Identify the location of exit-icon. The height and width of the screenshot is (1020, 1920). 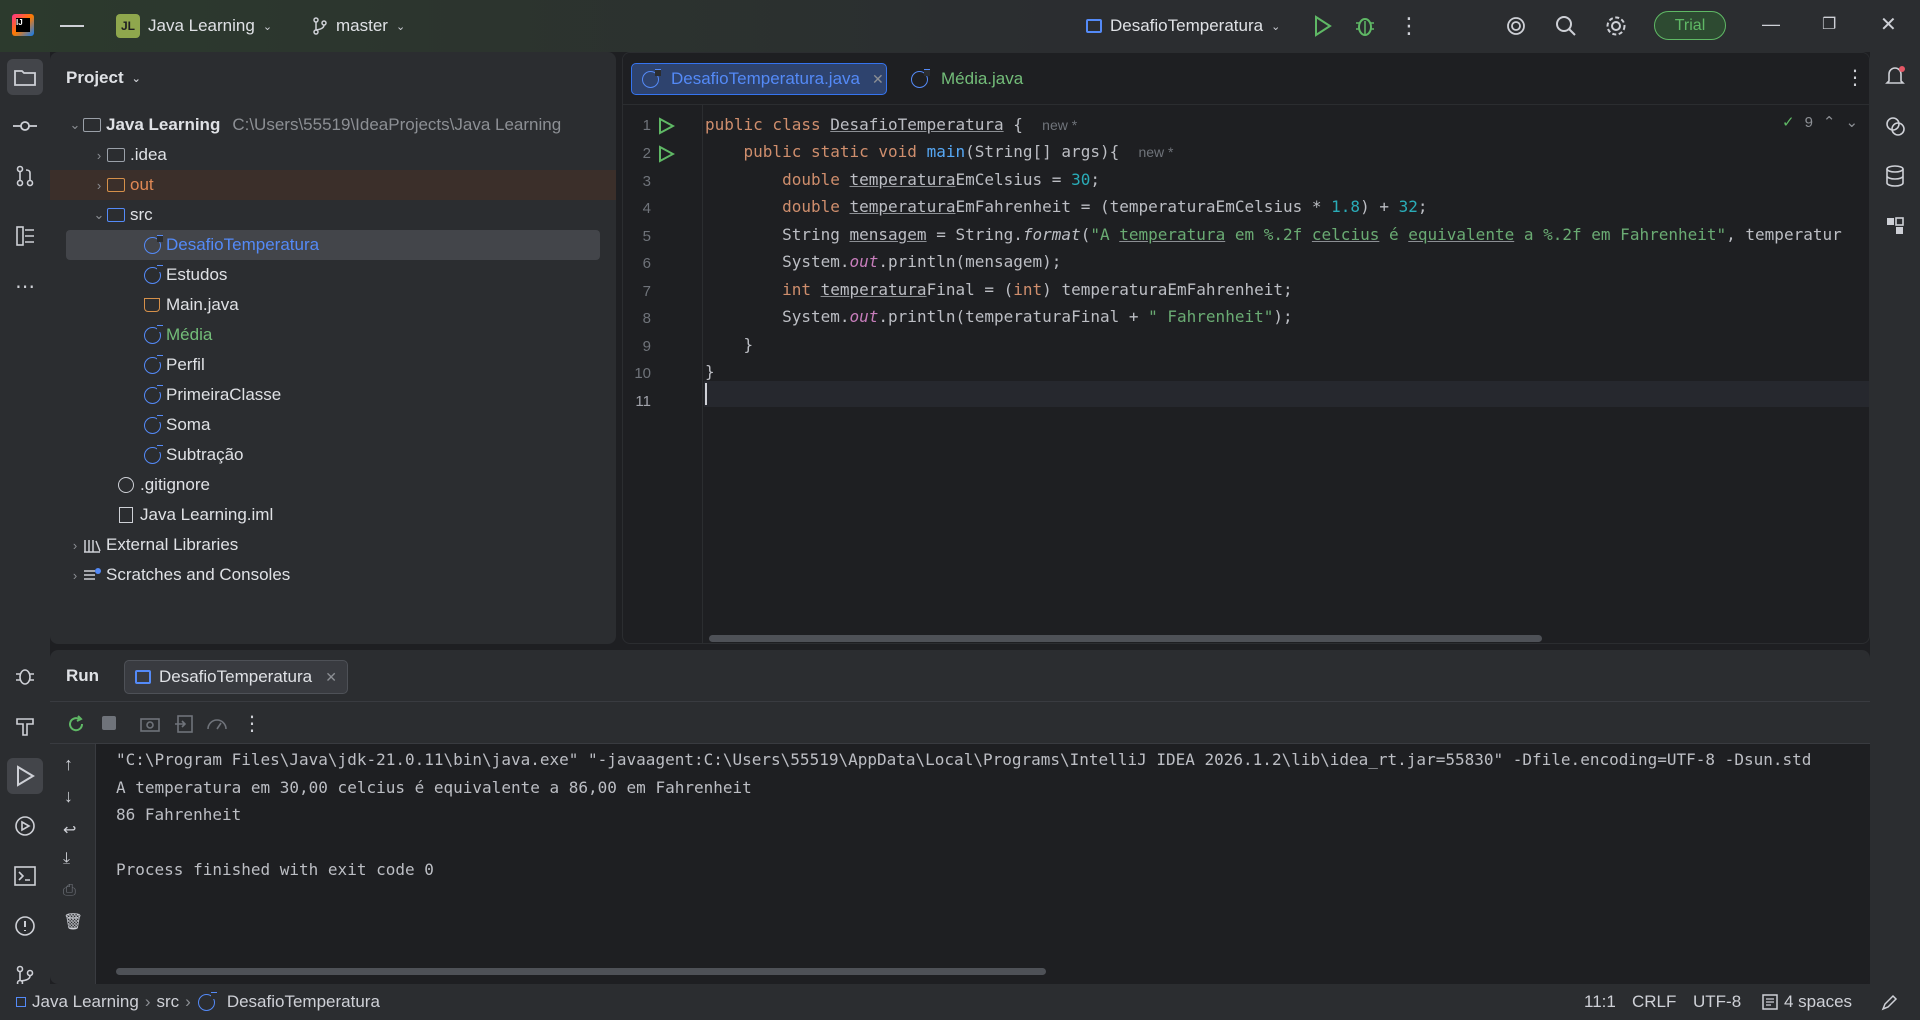
(184, 724).